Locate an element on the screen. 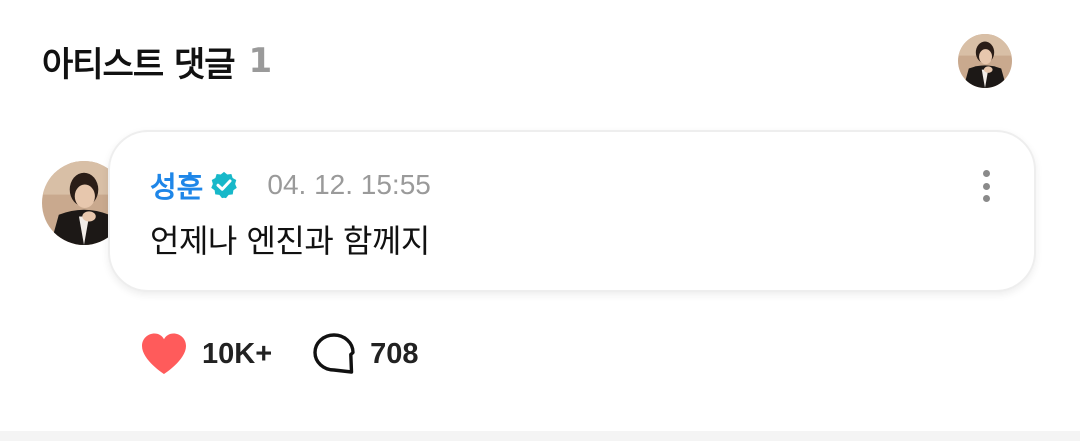  more-options-button is located at coordinates (986, 186).